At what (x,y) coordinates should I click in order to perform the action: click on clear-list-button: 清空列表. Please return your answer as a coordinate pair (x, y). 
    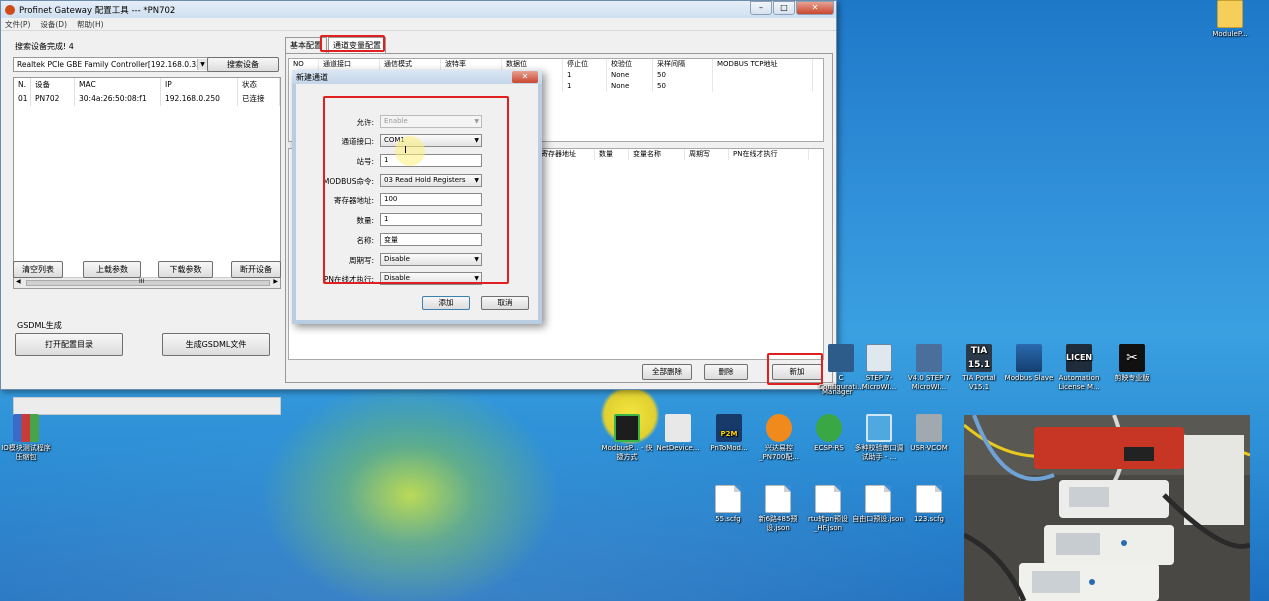
    Looking at the image, I should click on (38, 269).